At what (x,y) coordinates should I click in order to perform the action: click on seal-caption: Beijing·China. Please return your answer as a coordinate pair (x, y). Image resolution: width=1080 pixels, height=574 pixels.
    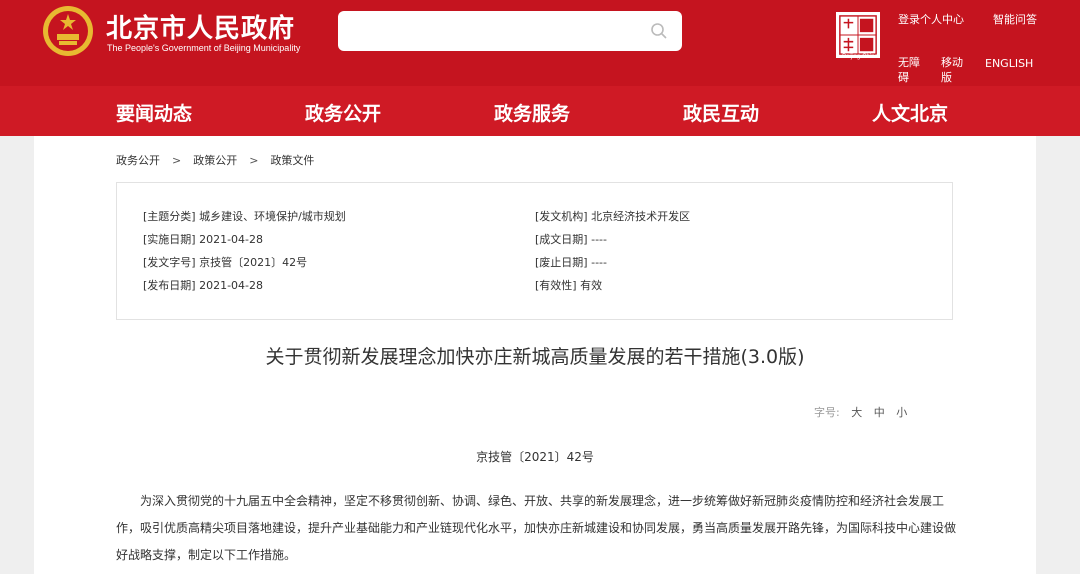
    Looking at the image, I should click on (860, 57).